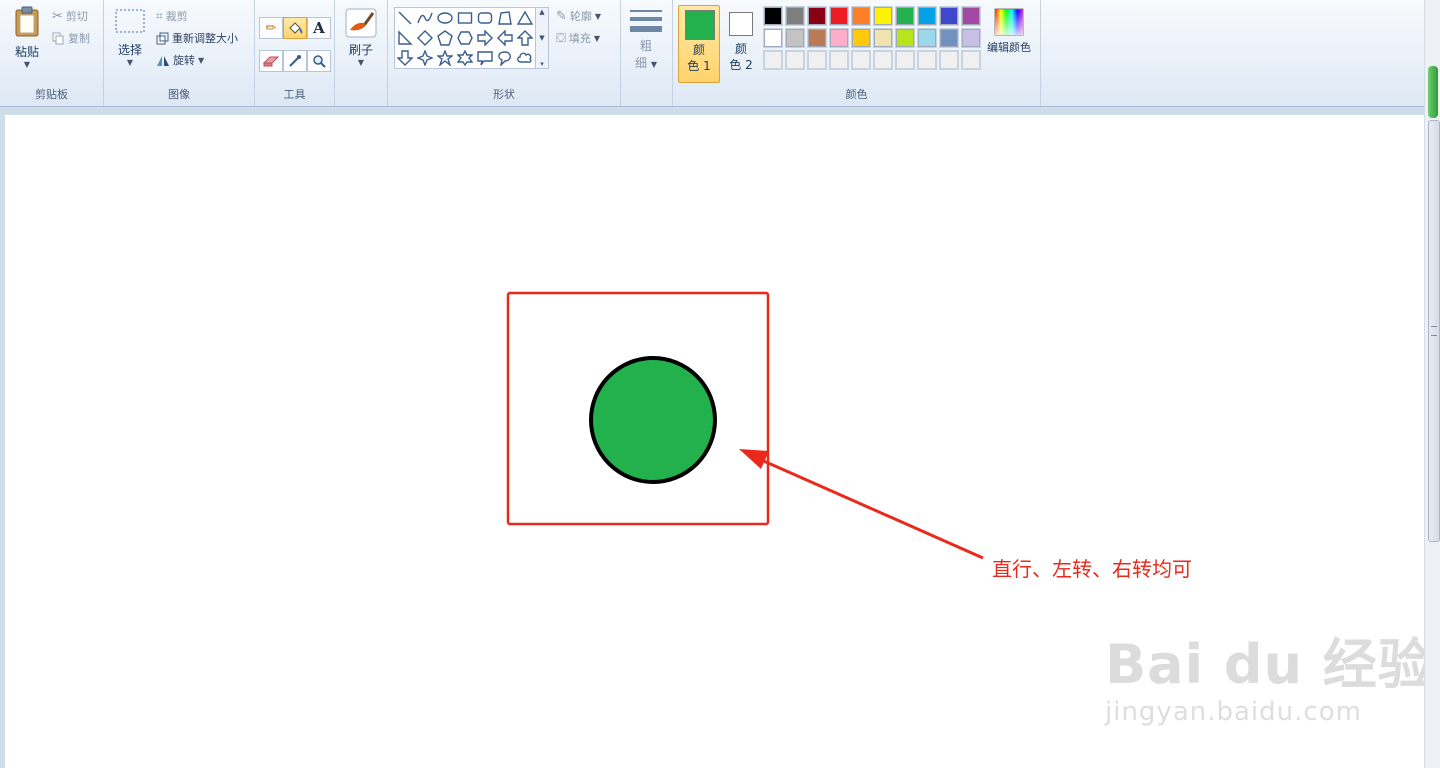  What do you see at coordinates (485, 18) in the screenshot?
I see `rounded-rectangle-shape-icon` at bounding box center [485, 18].